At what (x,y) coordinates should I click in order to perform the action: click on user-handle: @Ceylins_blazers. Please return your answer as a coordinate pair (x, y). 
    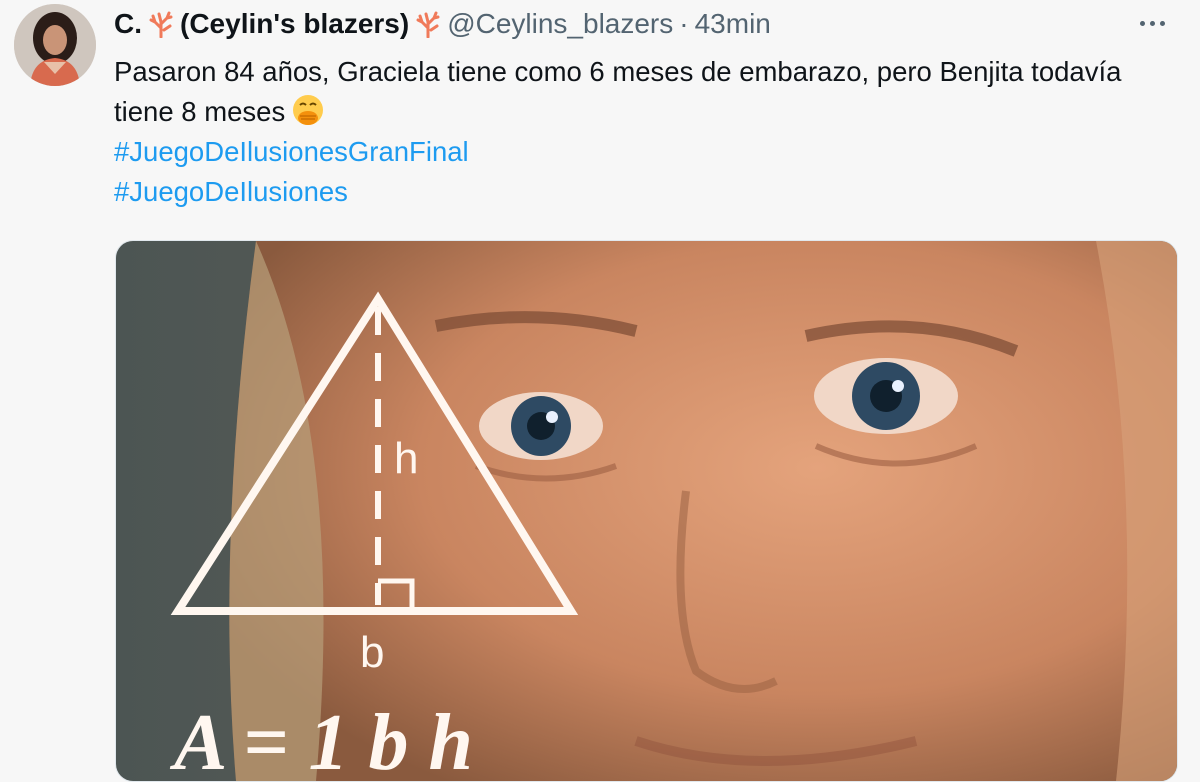
    Looking at the image, I should click on (560, 24).